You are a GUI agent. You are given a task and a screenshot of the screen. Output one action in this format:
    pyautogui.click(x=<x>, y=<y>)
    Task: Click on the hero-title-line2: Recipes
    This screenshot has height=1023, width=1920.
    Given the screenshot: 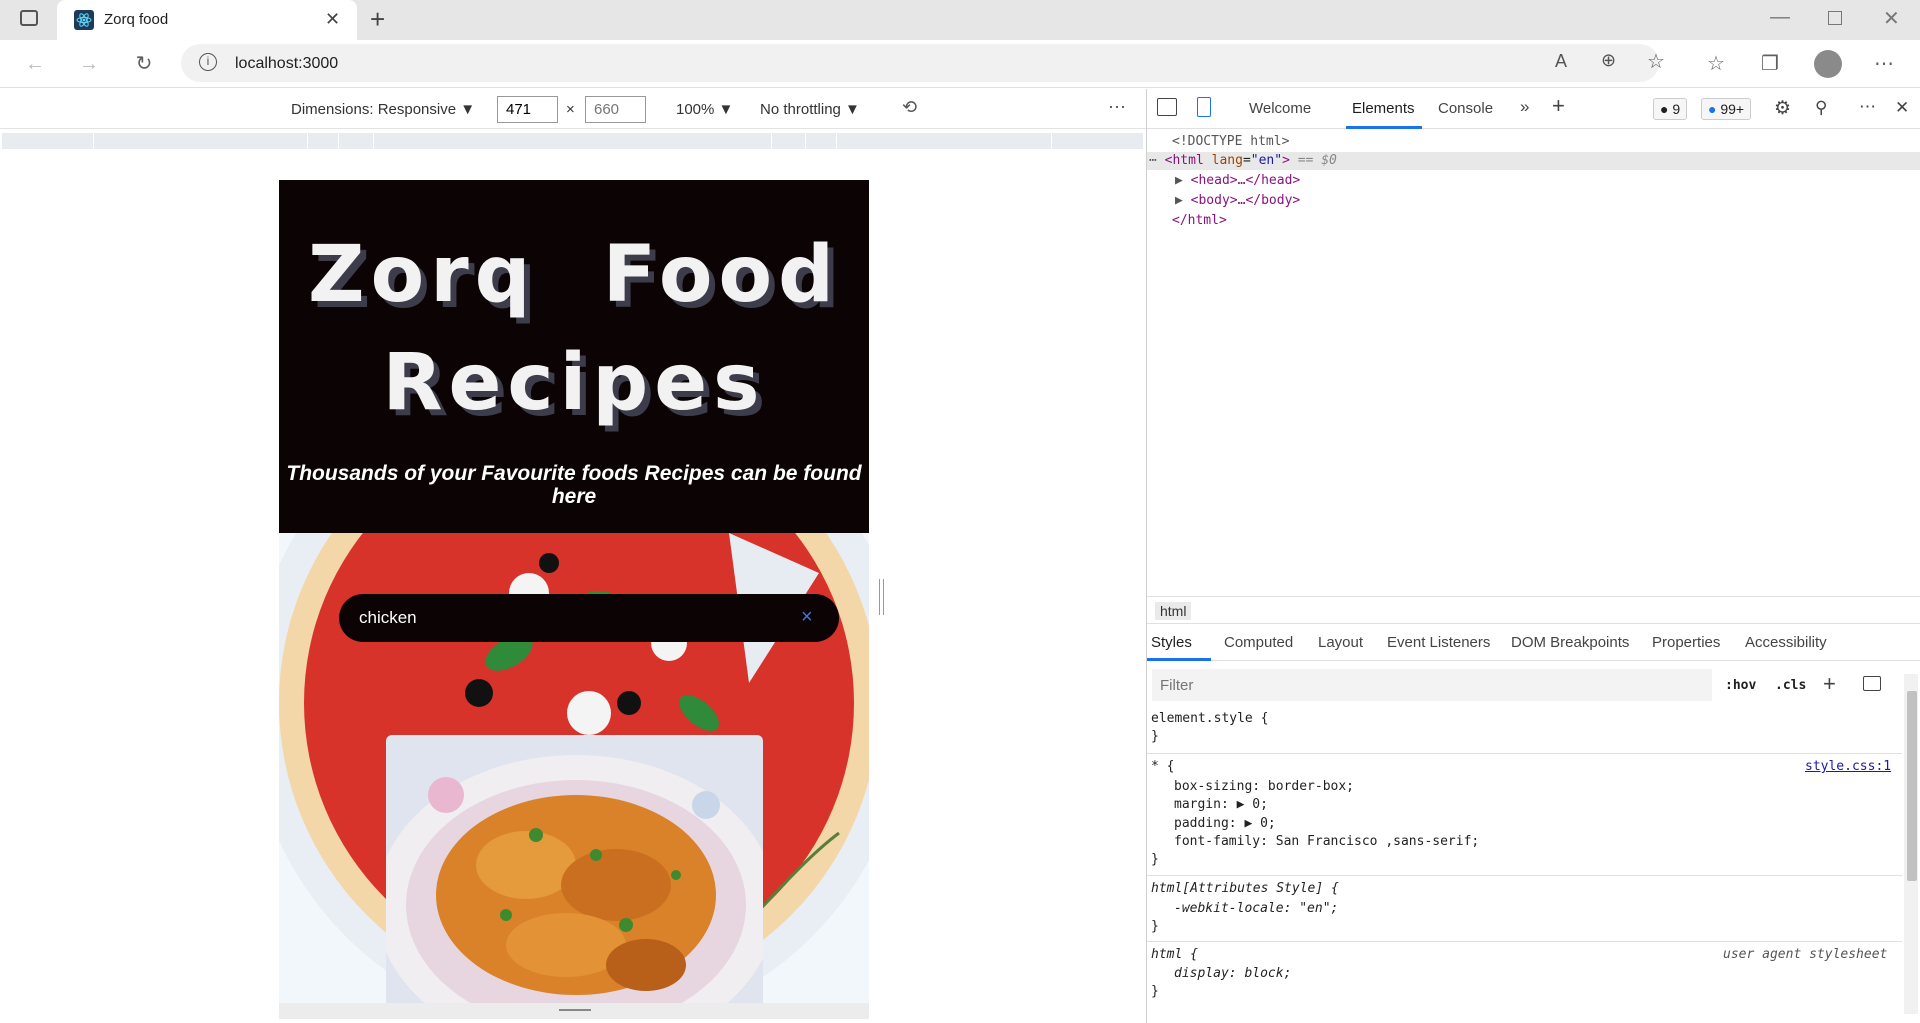 What is the action you would take?
    pyautogui.click(x=574, y=383)
    